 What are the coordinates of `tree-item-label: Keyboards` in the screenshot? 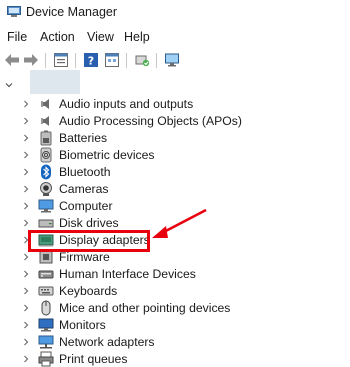 It's located at (88, 291).